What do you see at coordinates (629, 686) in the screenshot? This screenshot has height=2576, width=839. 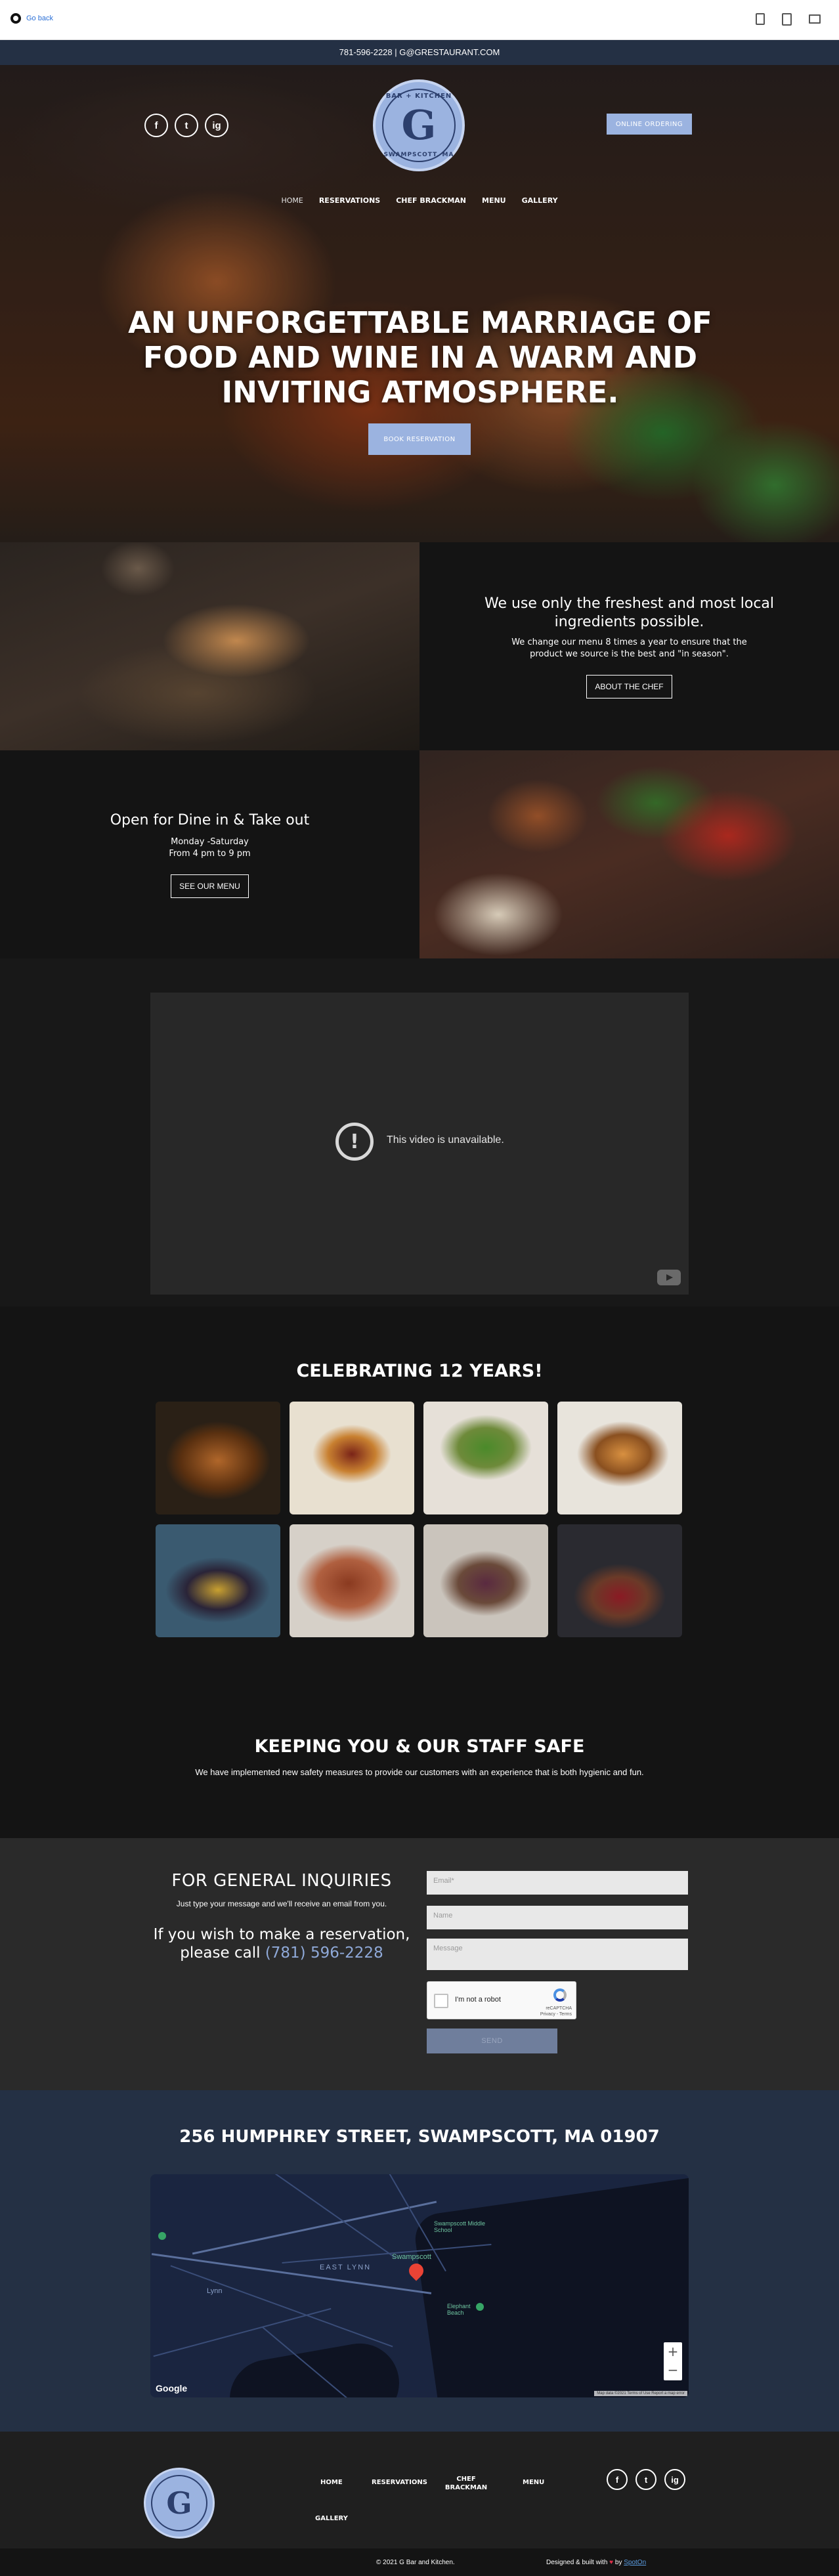 I see `about-chef-button: ABOUT THE CHEF` at bounding box center [629, 686].